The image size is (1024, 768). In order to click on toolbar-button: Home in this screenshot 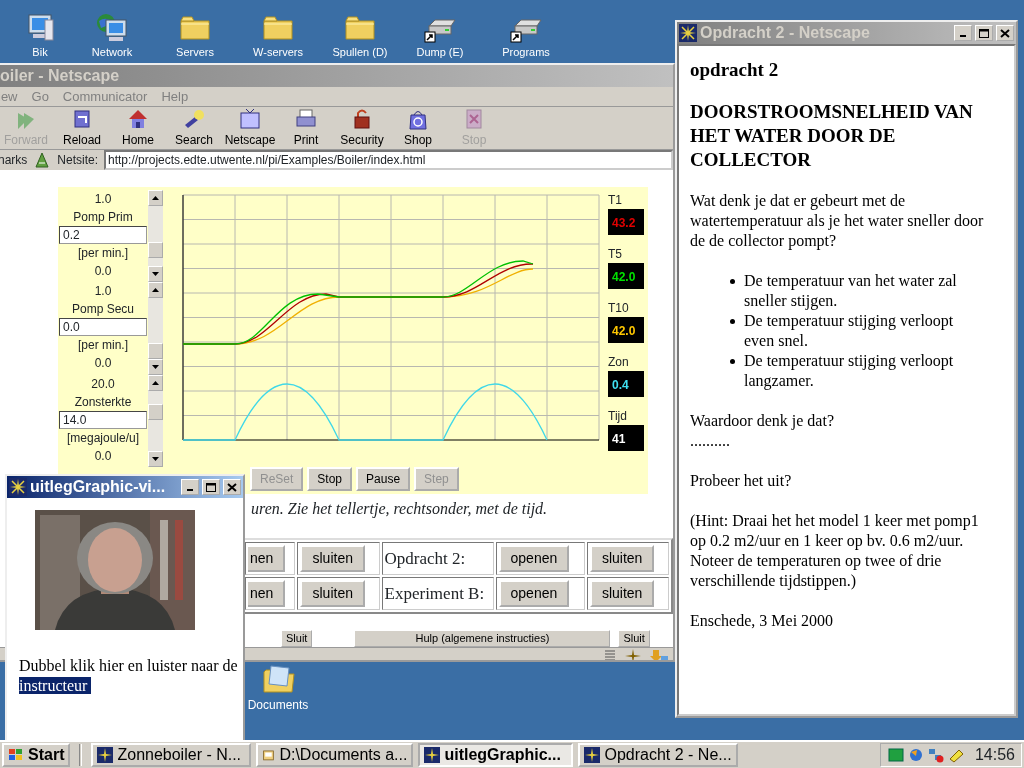, I will do `click(138, 128)`.